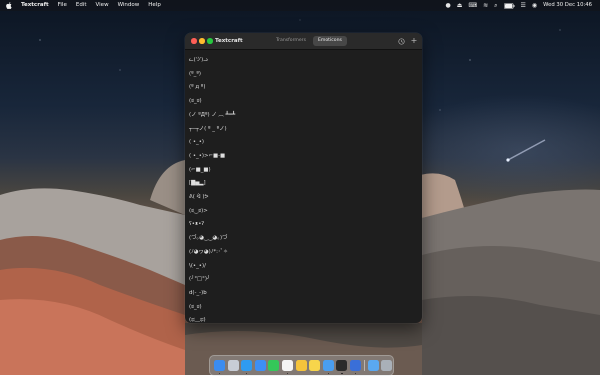  I want to click on calendar-icon, so click(287, 365).